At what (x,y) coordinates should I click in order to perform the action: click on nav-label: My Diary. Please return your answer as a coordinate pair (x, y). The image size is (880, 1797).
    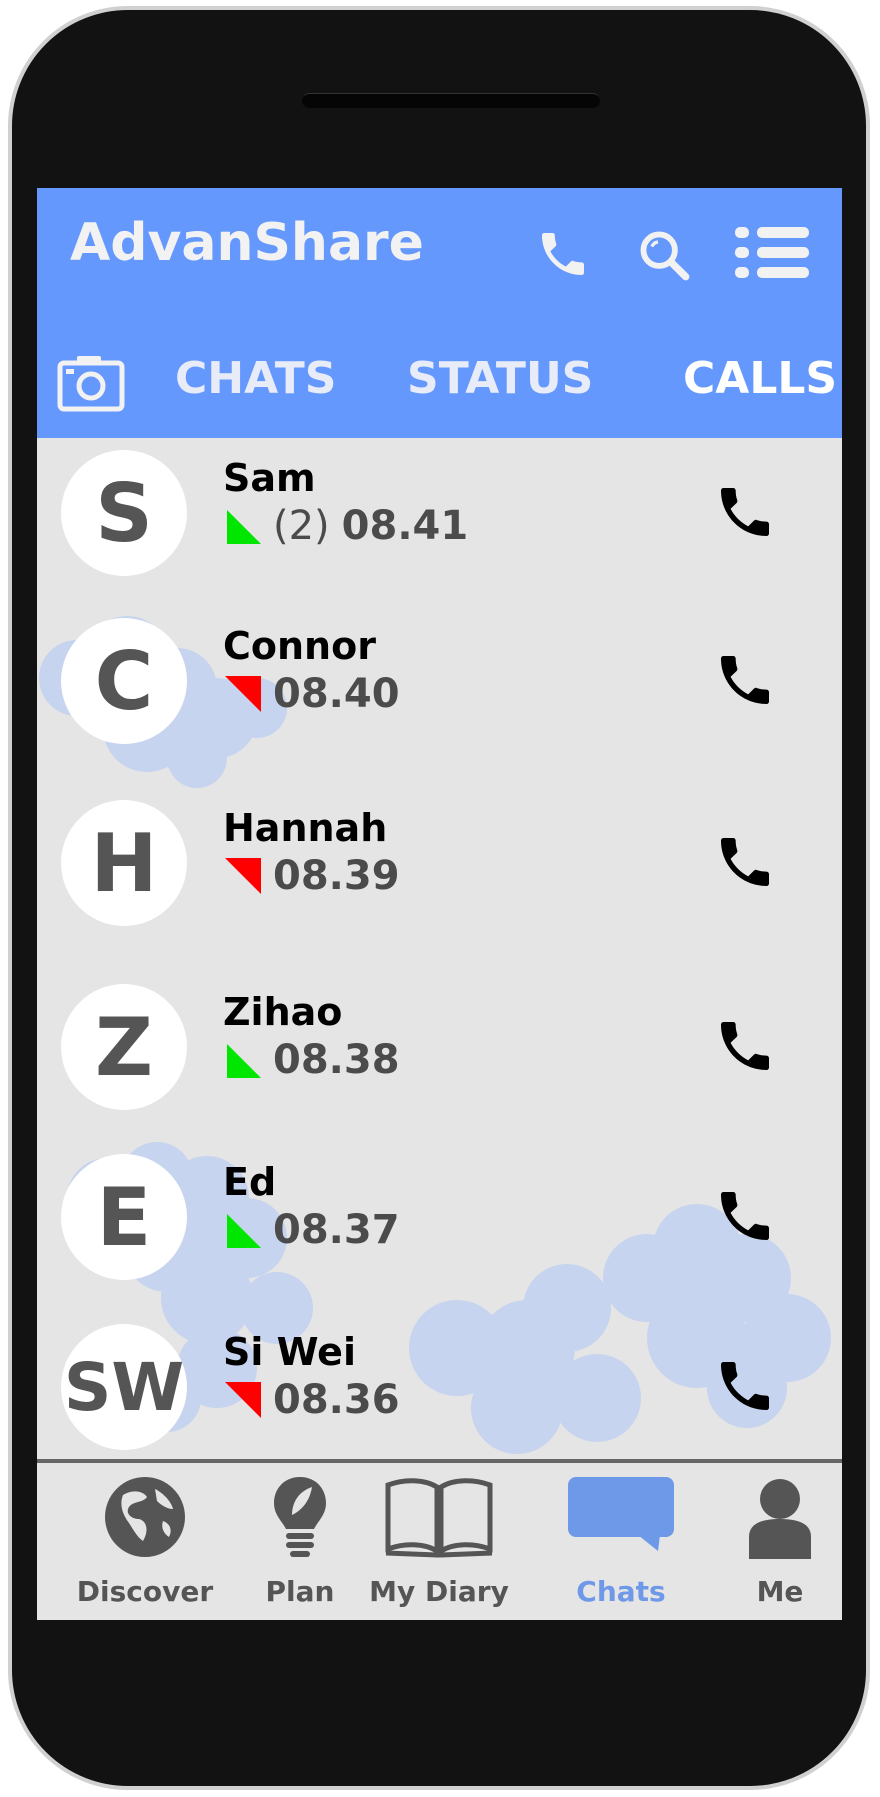
    Looking at the image, I should click on (439, 1591).